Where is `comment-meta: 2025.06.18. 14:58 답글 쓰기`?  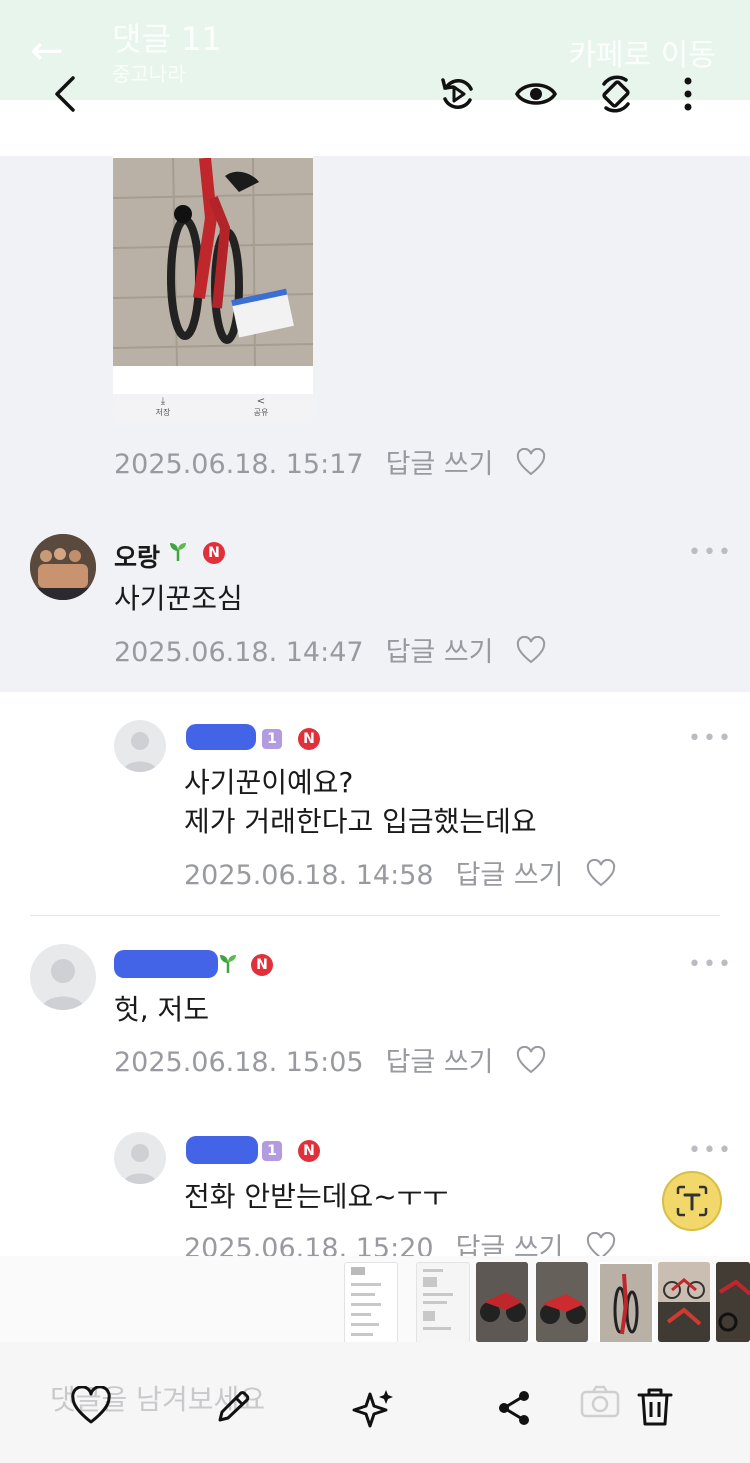 comment-meta: 2025.06.18. 14:58 답글 쓰기 is located at coordinates (411, 873).